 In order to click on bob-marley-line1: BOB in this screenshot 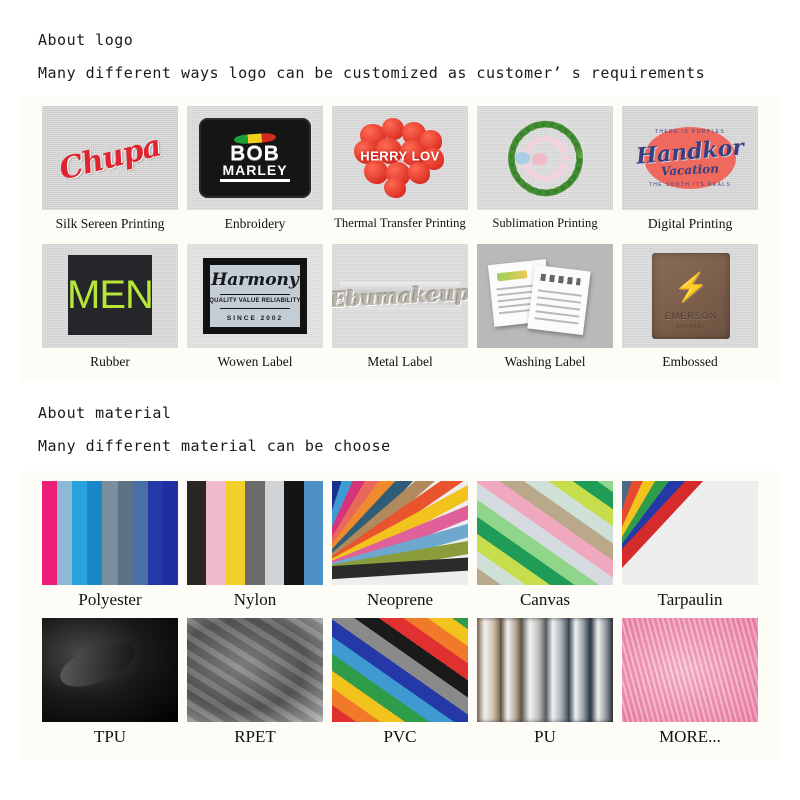, I will do `click(255, 153)`.